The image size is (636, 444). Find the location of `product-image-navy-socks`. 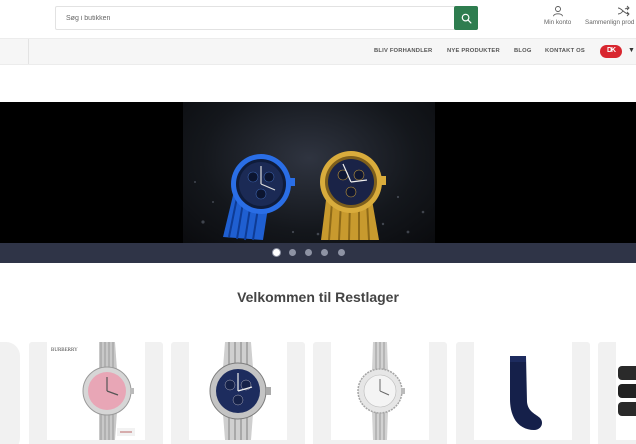

product-image-navy-socks is located at coordinates (523, 391).